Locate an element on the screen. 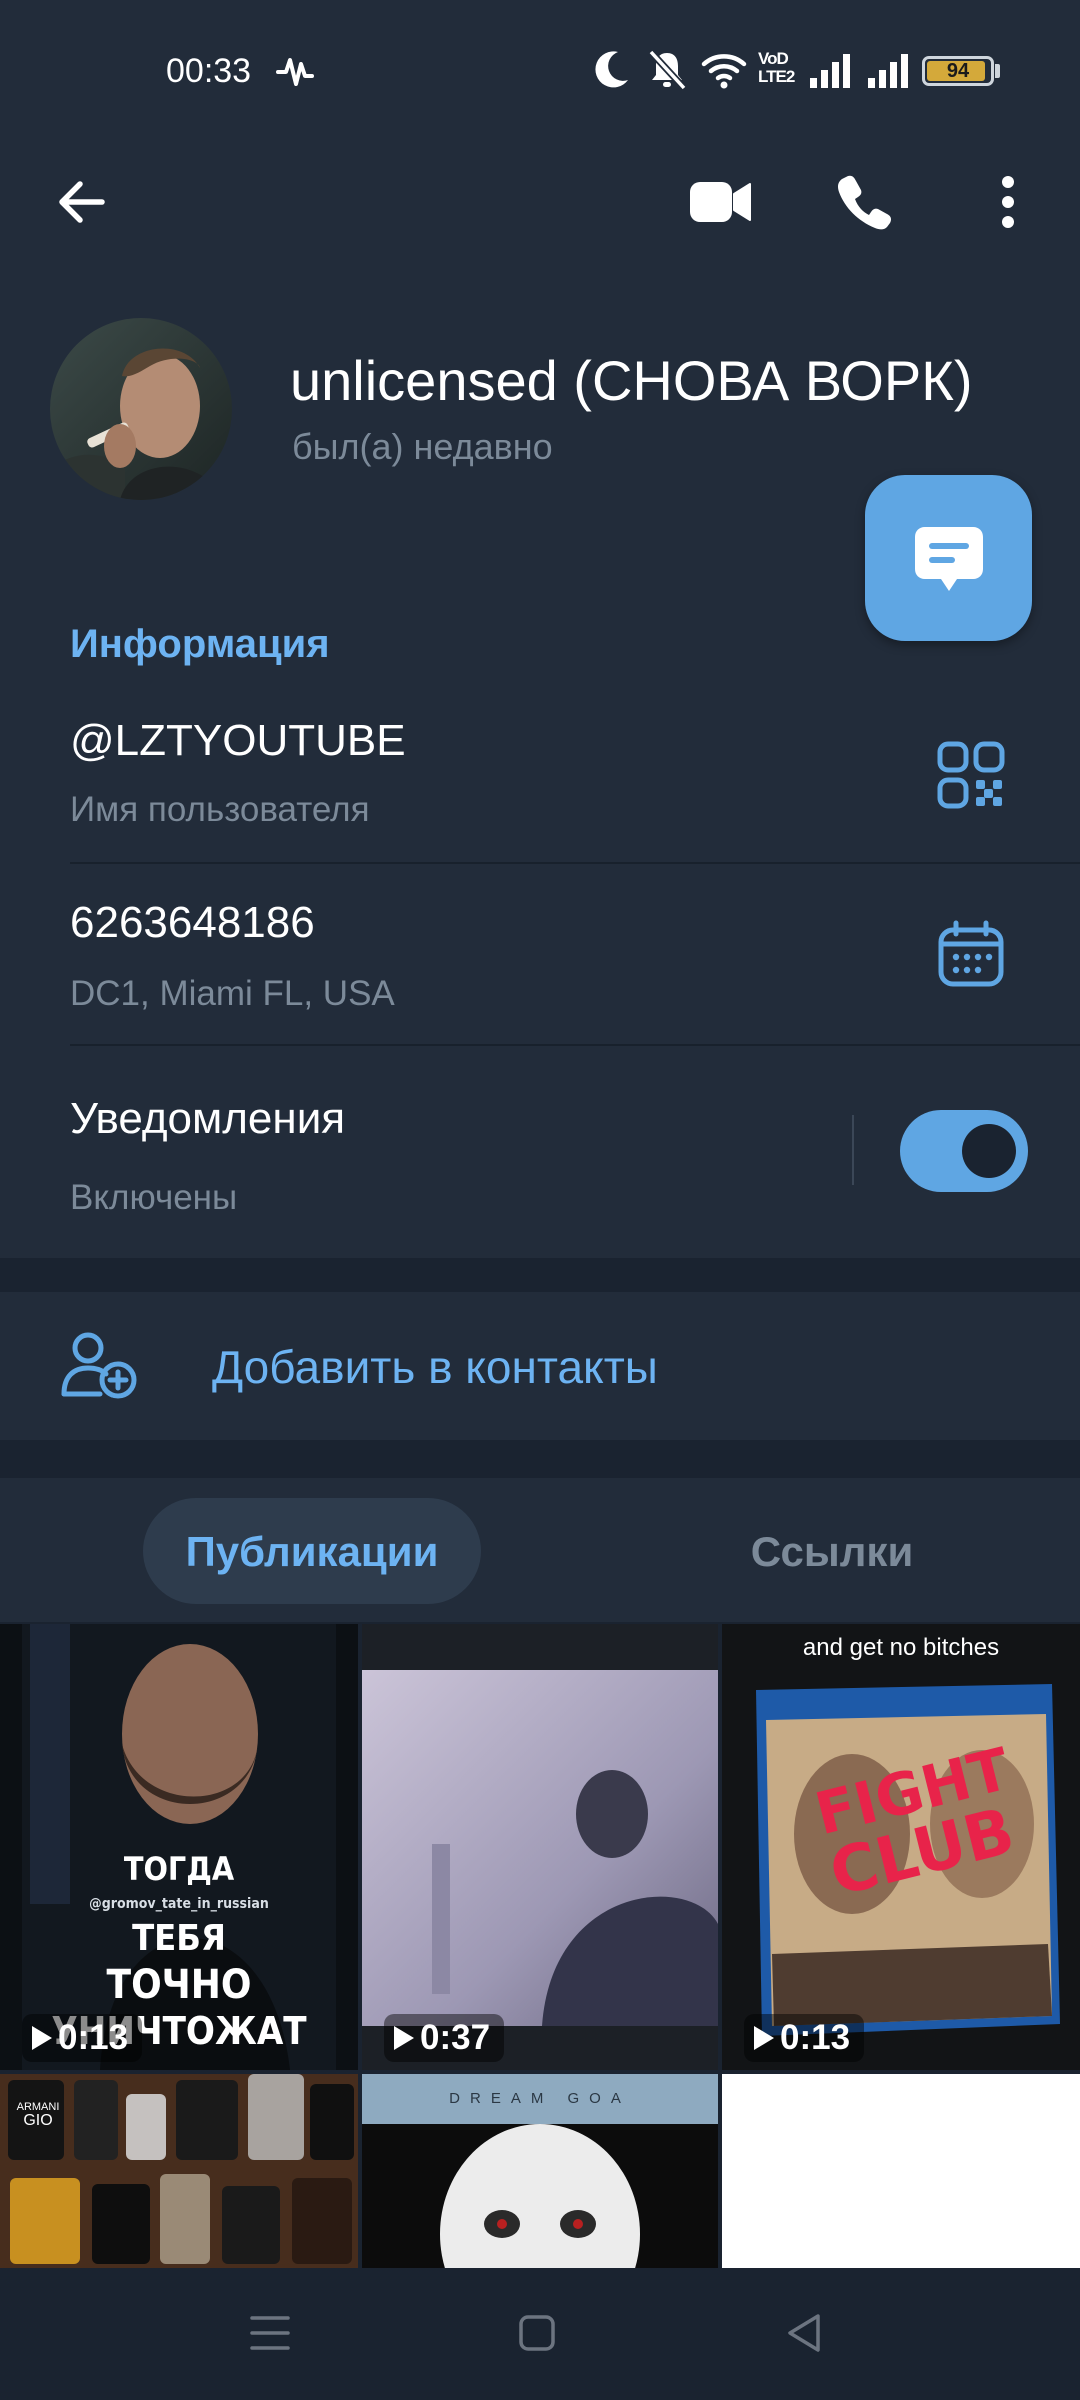  wifi-icon is located at coordinates (724, 71).